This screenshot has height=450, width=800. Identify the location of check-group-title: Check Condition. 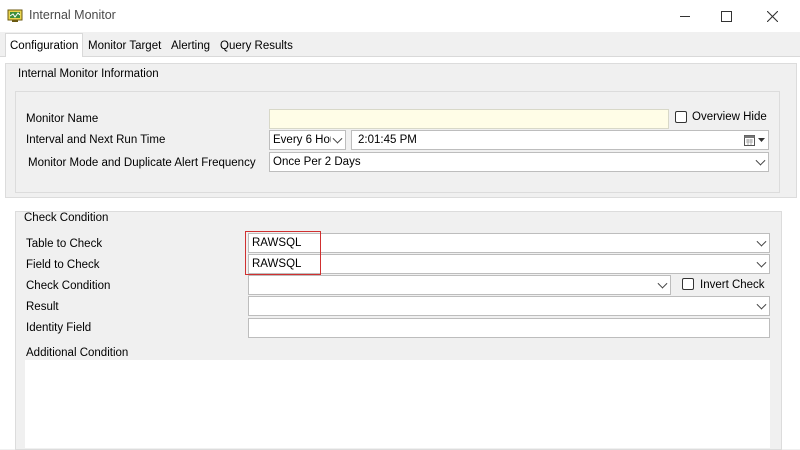
(66, 218).